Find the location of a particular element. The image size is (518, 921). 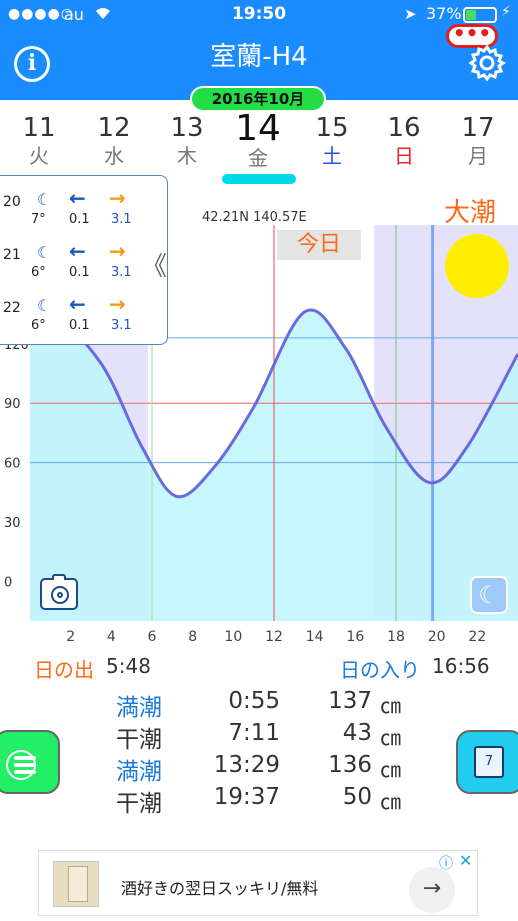

hourly-row: 22 ☾ 6° ← 0.1 → 3.1 is located at coordinates (84, 308).